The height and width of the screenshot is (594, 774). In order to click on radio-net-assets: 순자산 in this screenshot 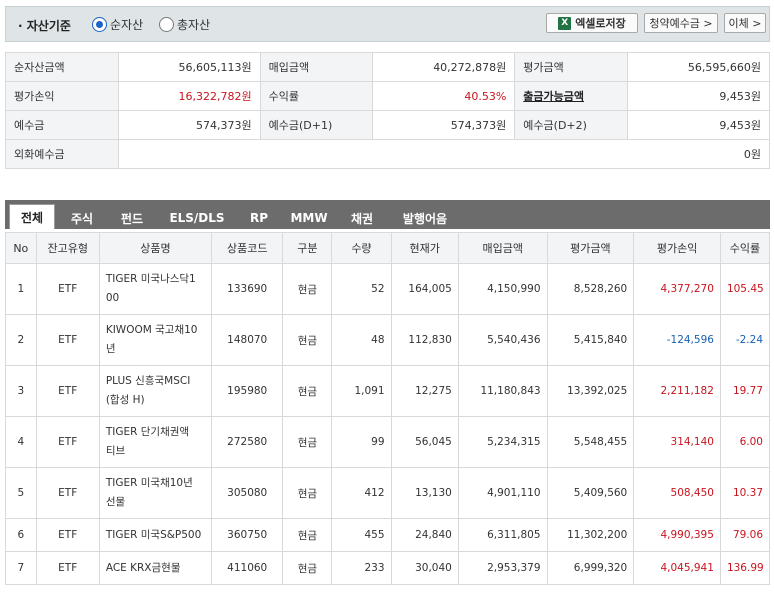, I will do `click(117, 24)`.